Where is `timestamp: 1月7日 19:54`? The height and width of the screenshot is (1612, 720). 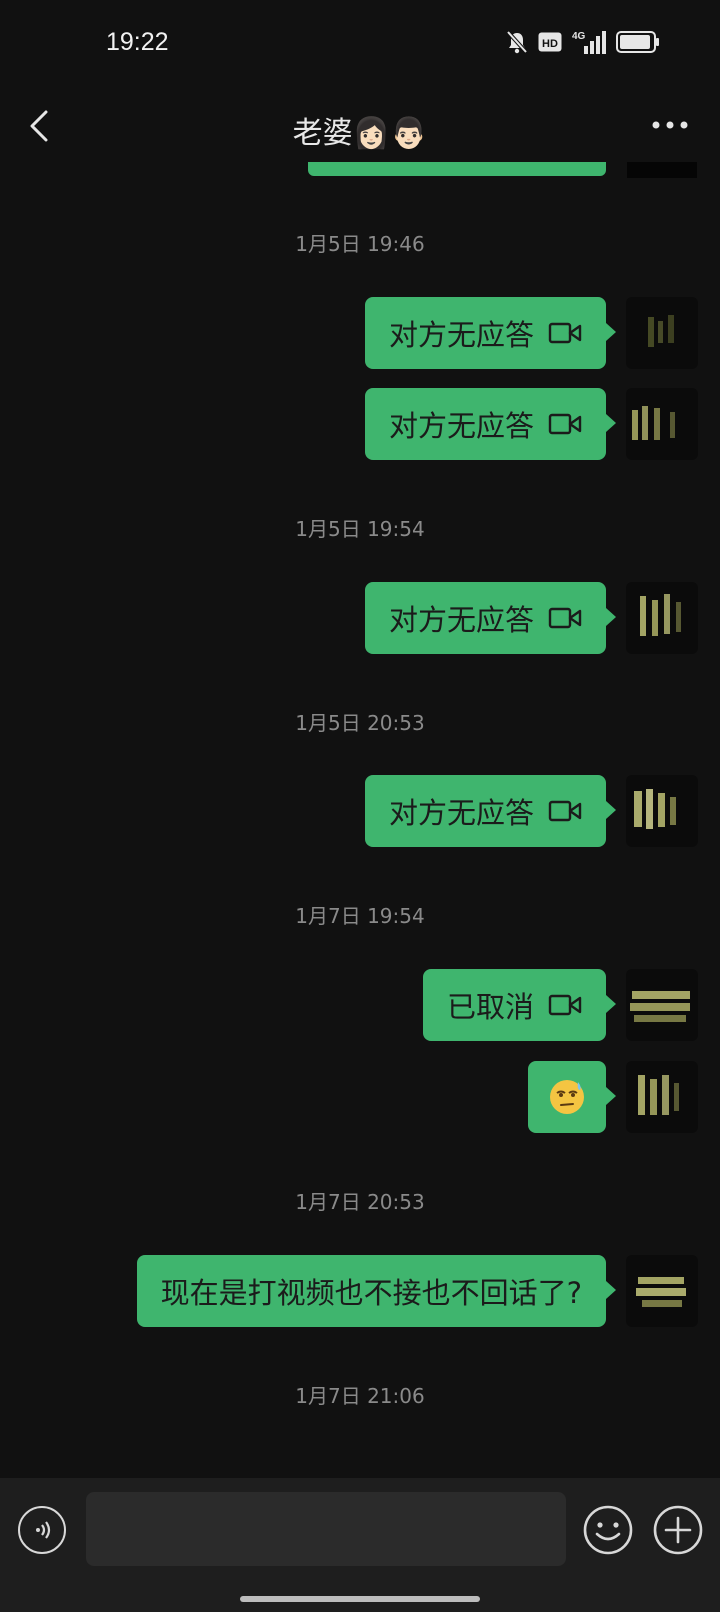
timestamp: 1月7日 19:54 is located at coordinates (360, 916).